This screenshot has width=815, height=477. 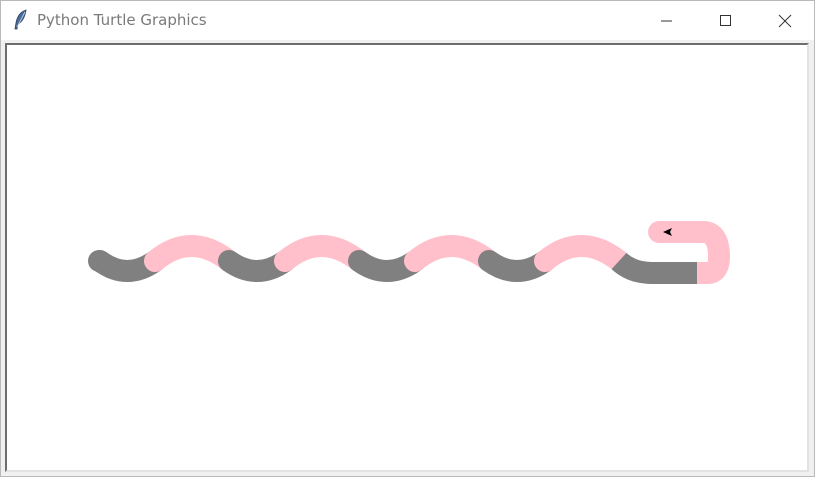 I want to click on title-bar: Python Turtle Graphics, so click(x=407, y=20).